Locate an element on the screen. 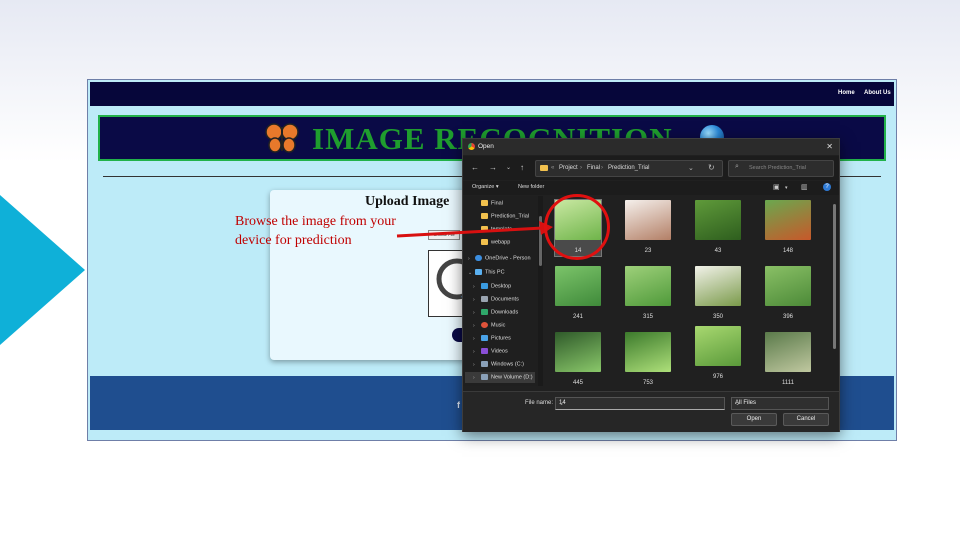  file-item-148: 148 is located at coordinates (788, 227).